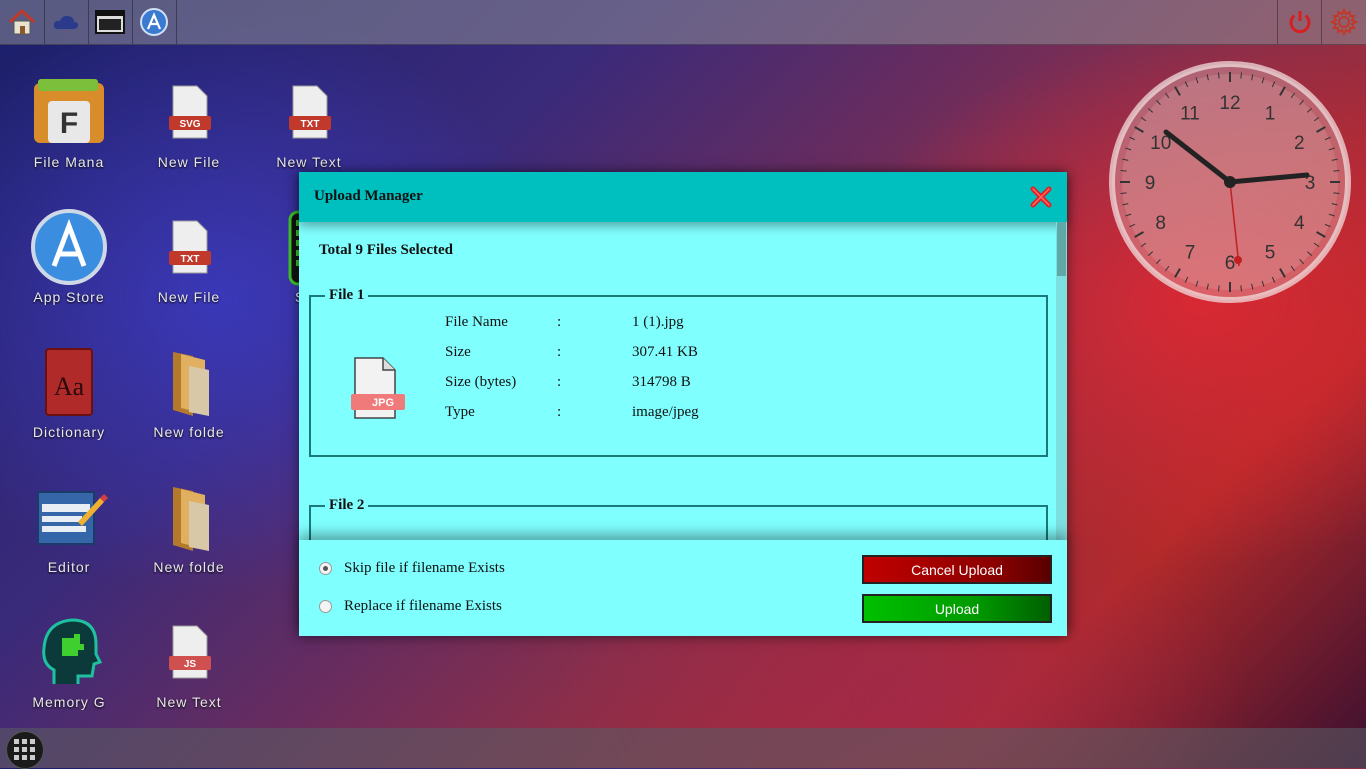 This screenshot has width=1366, height=769. Describe the element at coordinates (347, 295) in the screenshot. I see `file-legend: File 1` at that location.